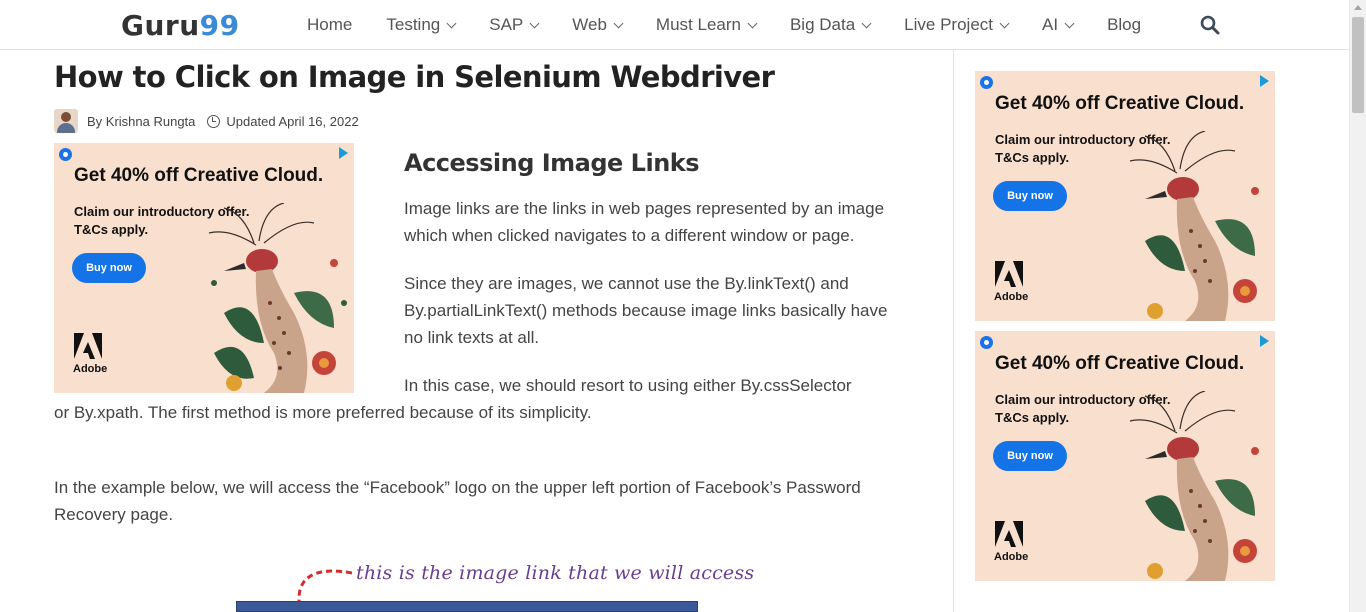 This screenshot has width=1366, height=612. What do you see at coordinates (948, 24) in the screenshot?
I see `nav-label: Live Project` at bounding box center [948, 24].